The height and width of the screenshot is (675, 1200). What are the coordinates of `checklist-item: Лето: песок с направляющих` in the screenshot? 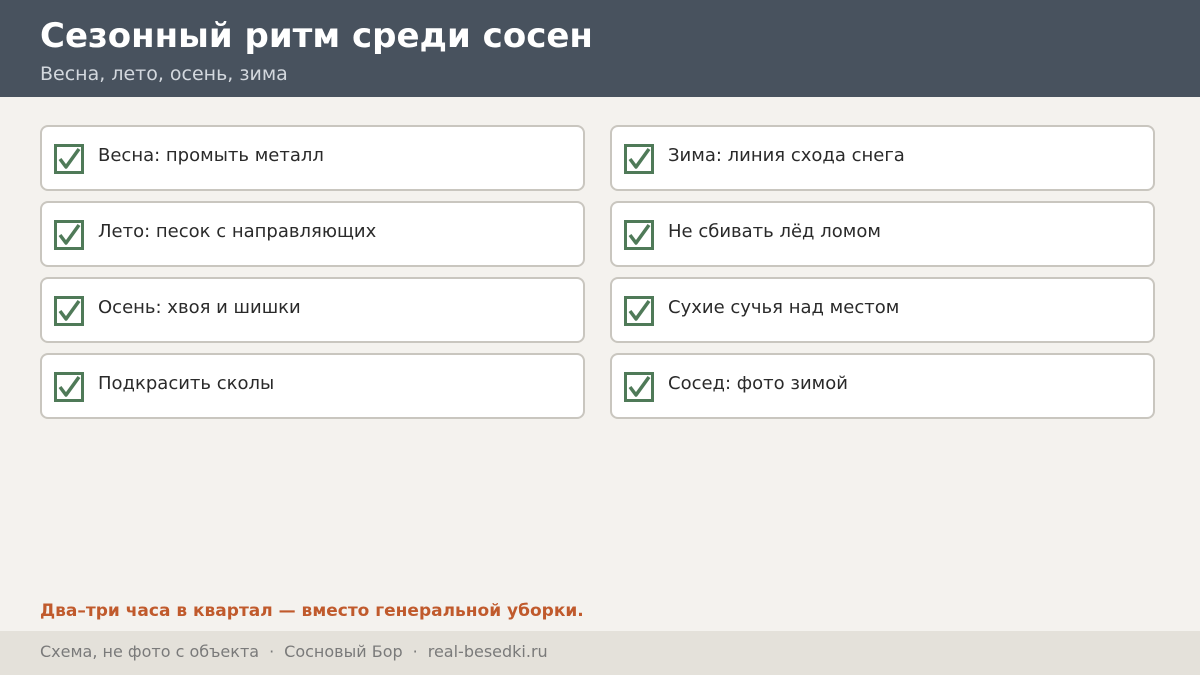 It's located at (312, 234).